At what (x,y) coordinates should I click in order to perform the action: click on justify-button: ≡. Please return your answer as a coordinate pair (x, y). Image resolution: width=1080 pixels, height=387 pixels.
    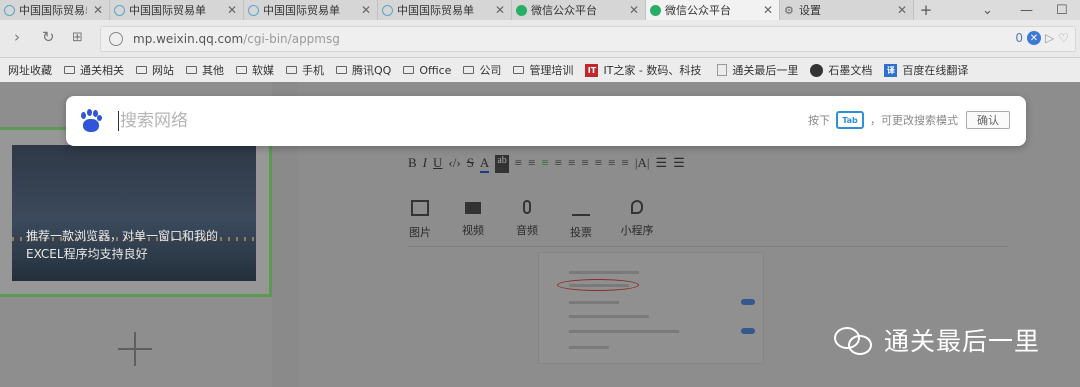
    Looking at the image, I should click on (571, 164).